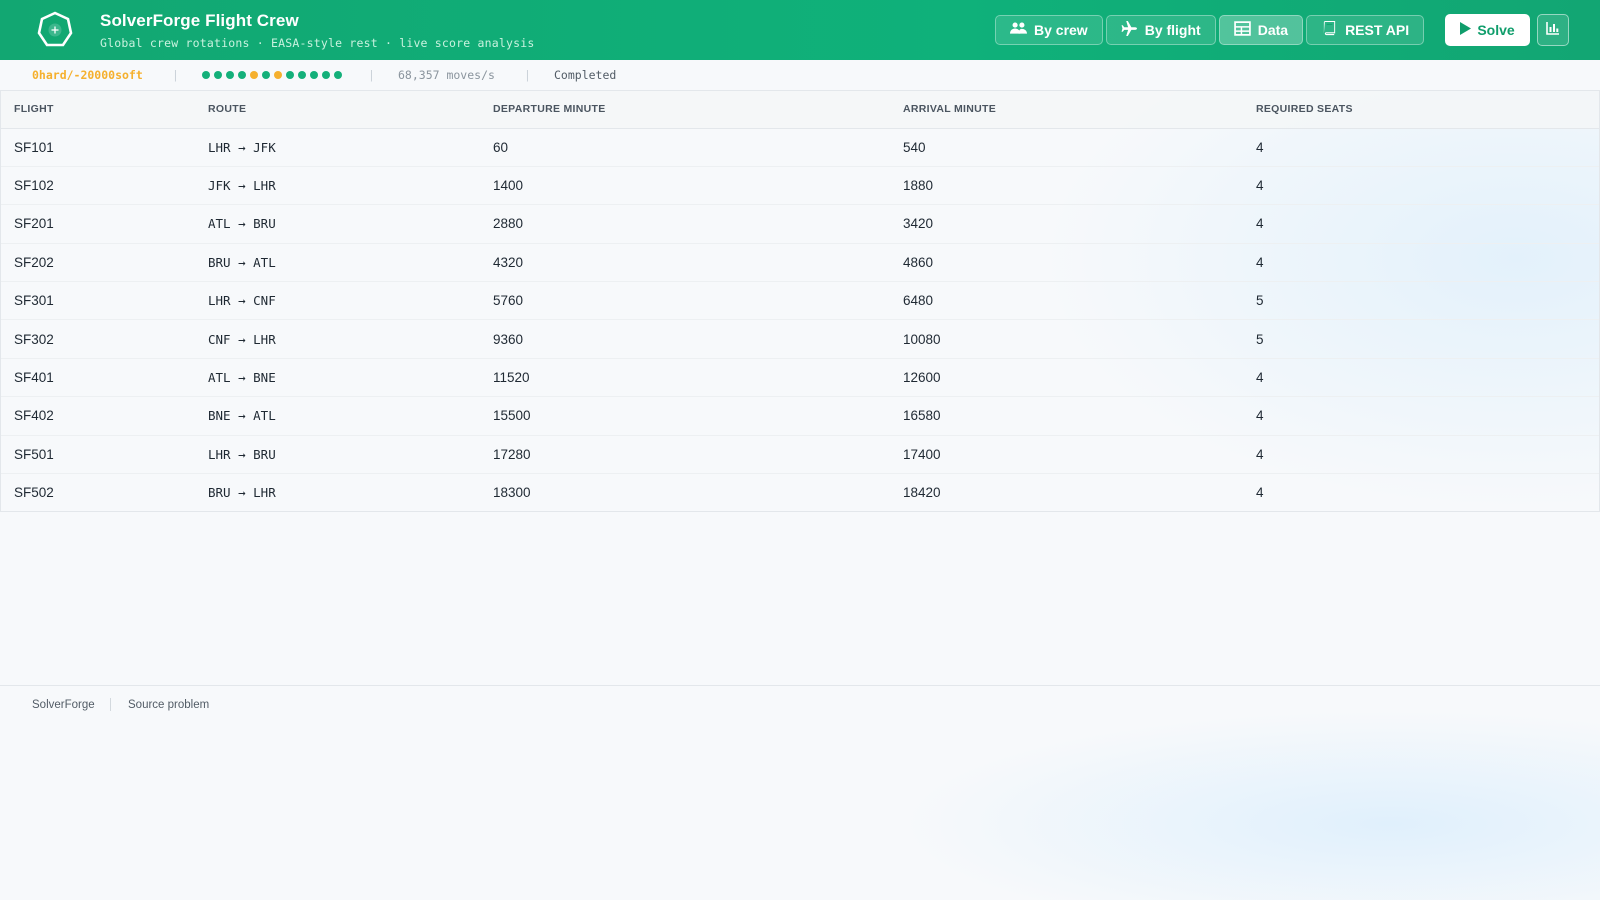 The image size is (1600, 900). What do you see at coordinates (87, 75) in the screenshot?
I see `score-readout: 0hard/-20000soft` at bounding box center [87, 75].